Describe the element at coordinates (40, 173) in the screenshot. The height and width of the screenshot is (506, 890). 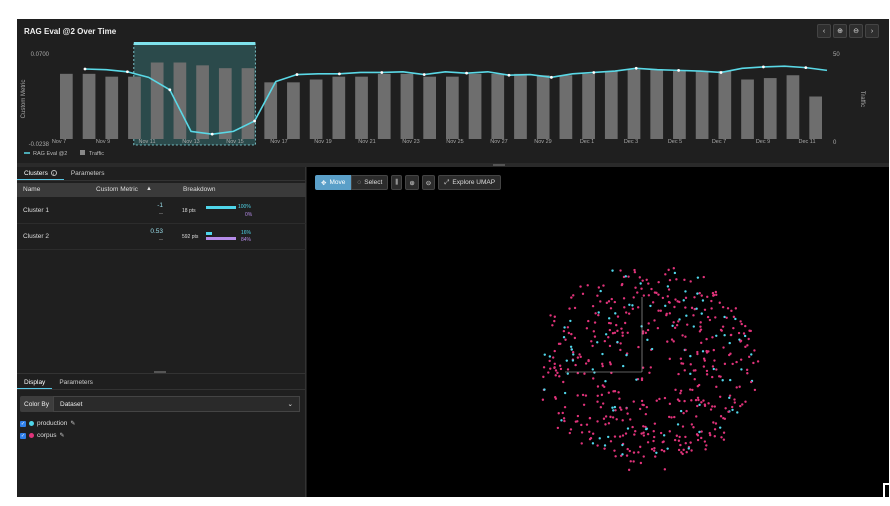
I see `tab-clusters: Clusters i` at that location.